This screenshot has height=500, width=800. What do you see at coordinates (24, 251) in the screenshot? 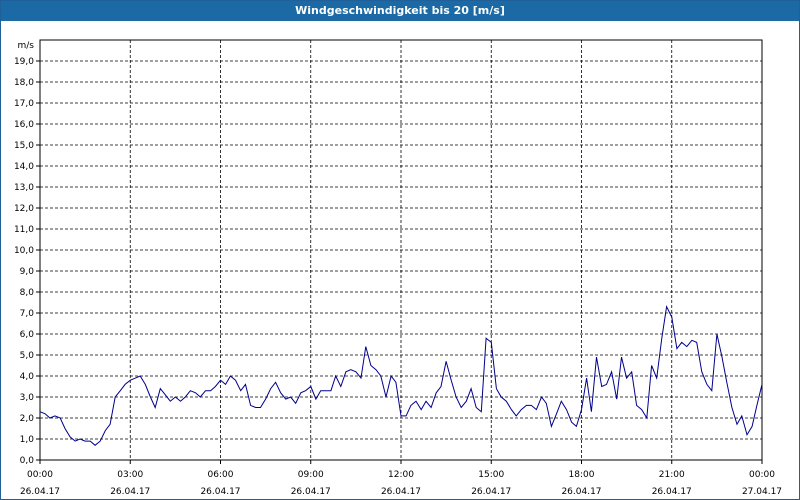
I see `y-tick-label: 10,0` at bounding box center [24, 251].